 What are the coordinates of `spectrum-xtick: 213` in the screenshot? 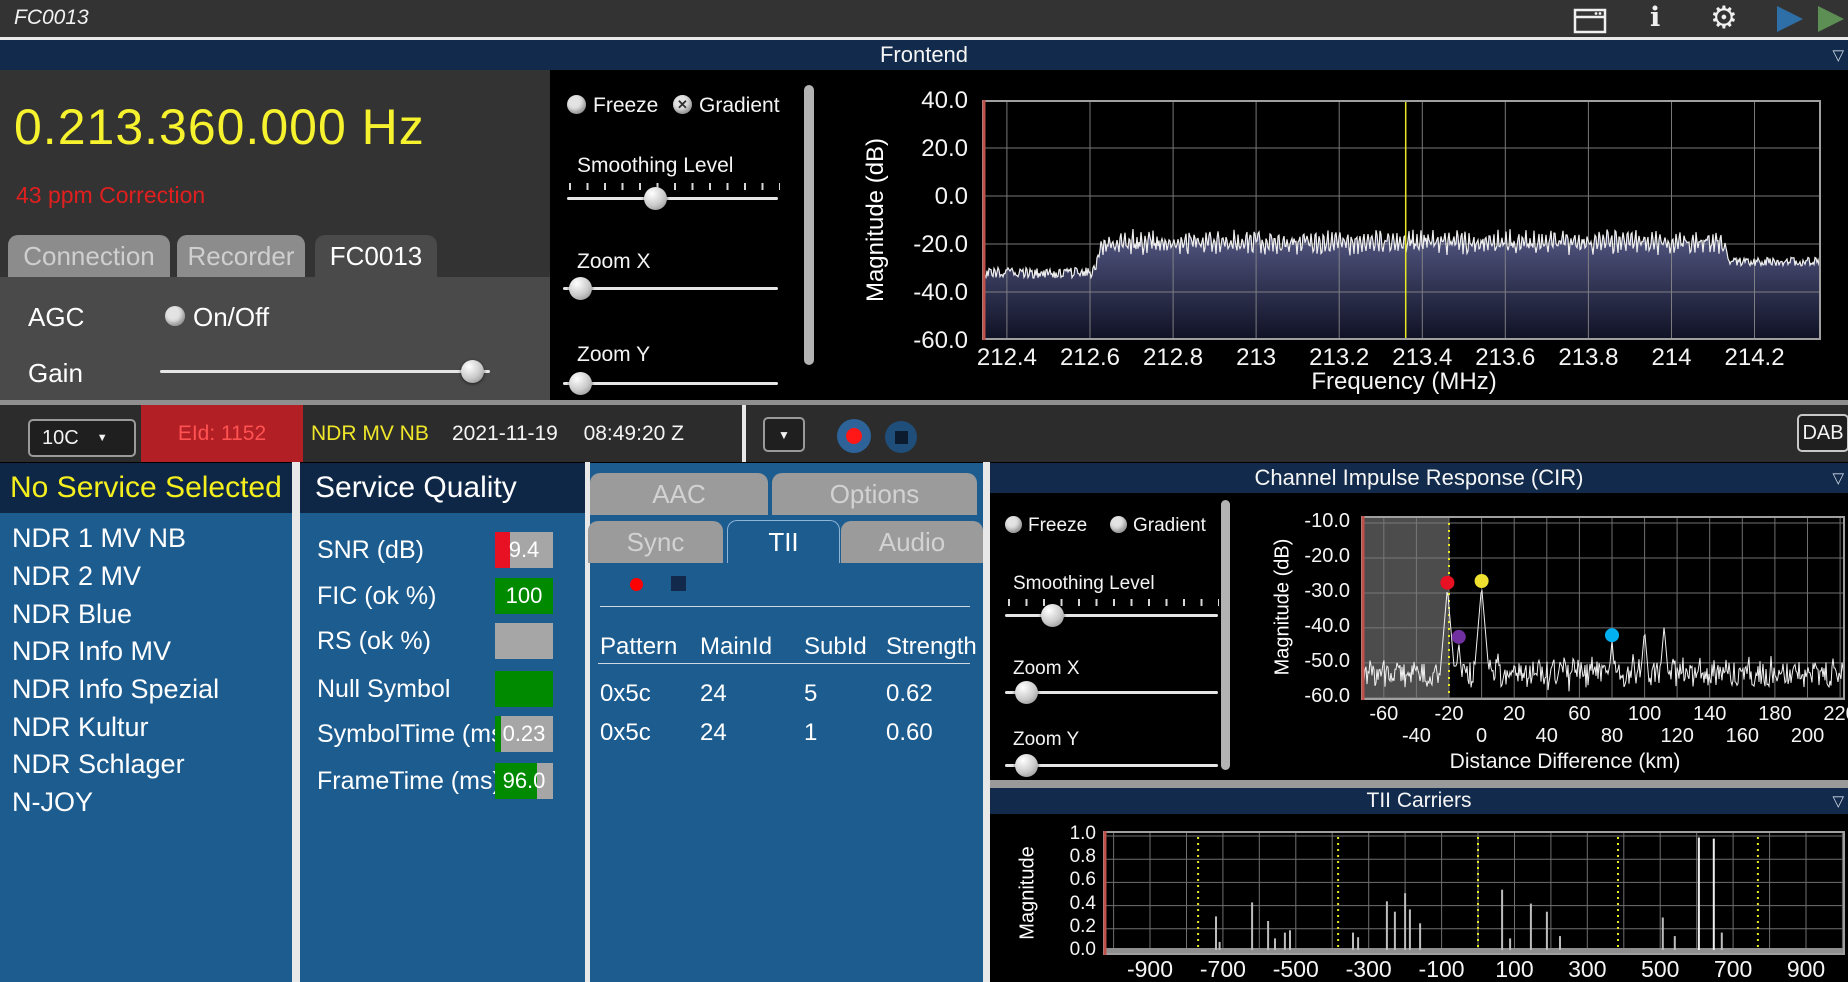 It's located at (1256, 357).